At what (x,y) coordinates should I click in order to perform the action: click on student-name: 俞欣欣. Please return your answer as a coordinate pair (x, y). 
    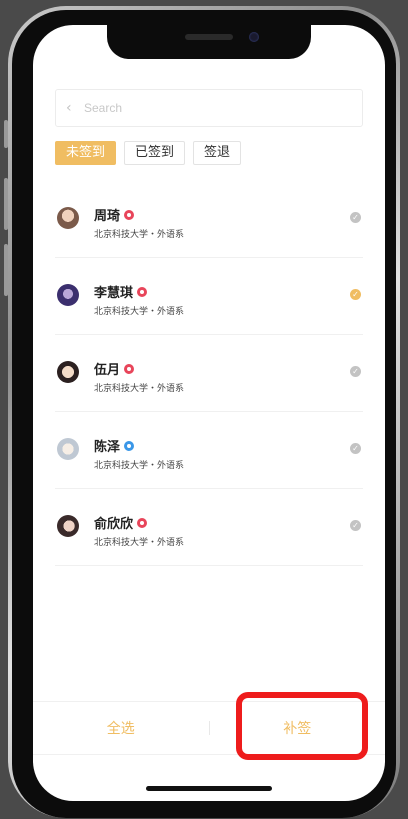
    Looking at the image, I should click on (114, 524).